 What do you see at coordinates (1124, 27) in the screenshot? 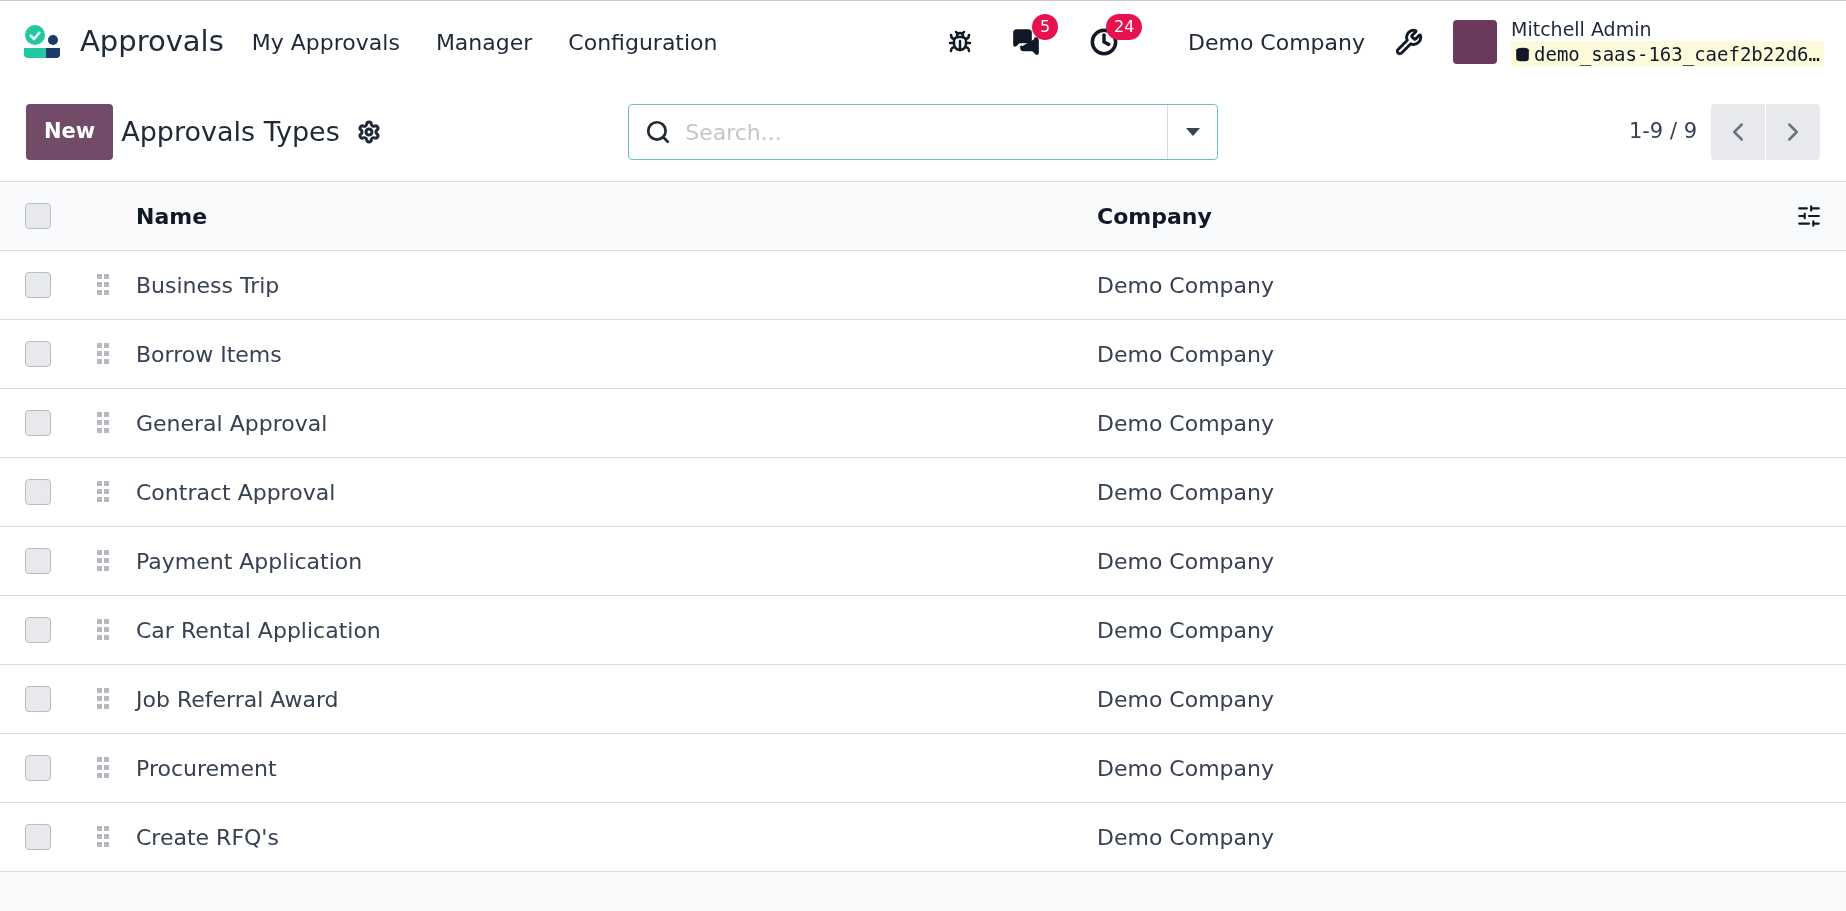
I see `activities-badge: 24` at bounding box center [1124, 27].